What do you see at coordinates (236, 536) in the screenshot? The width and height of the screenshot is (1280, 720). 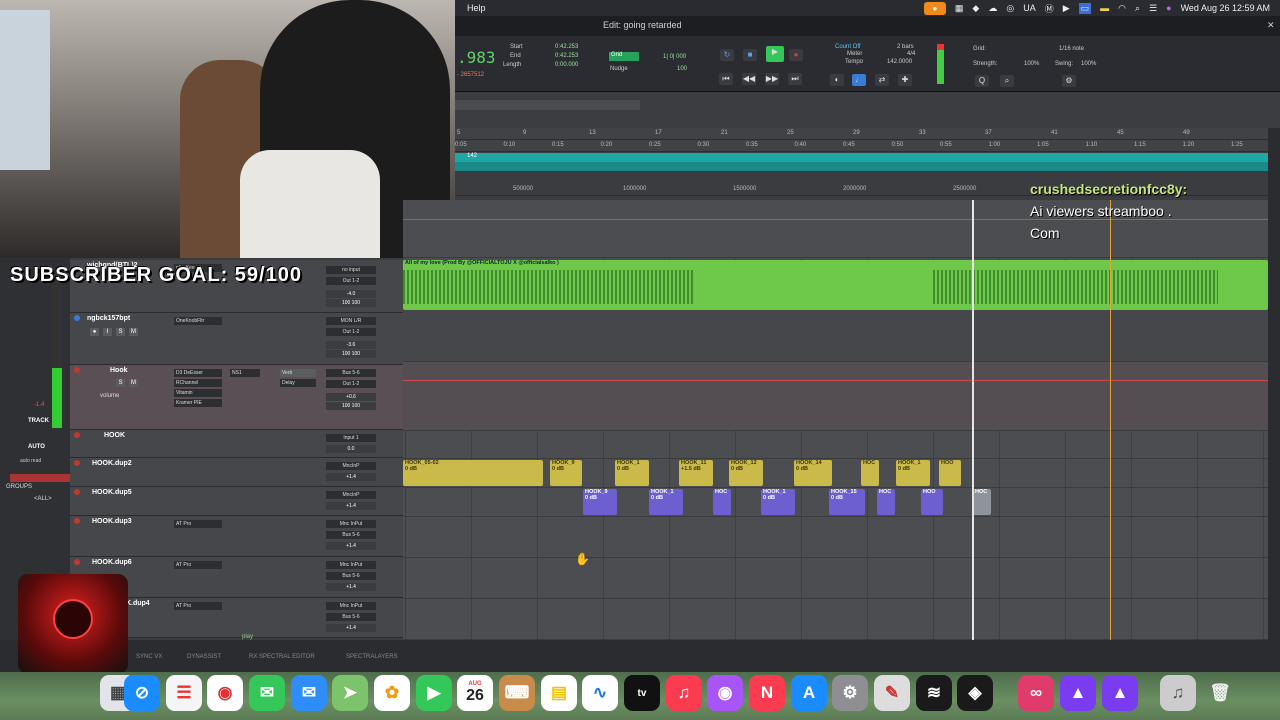 I see `track-row: HOOK.dup3 AT Pro Mnc InPut Bus 5-6 +1.4` at bounding box center [236, 536].